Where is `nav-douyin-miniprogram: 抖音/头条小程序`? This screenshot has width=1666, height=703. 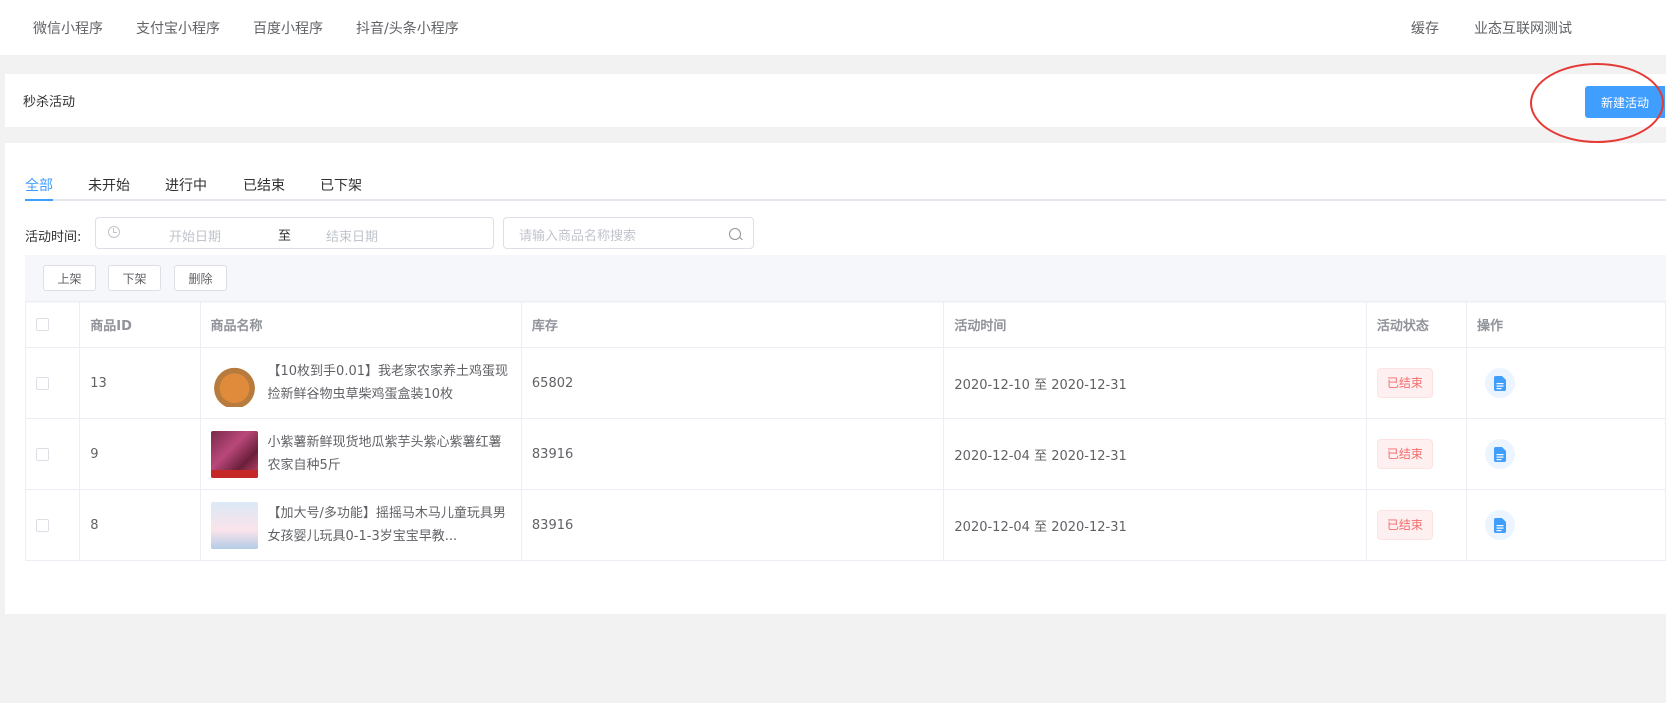 nav-douyin-miniprogram: 抖音/头条小程序 is located at coordinates (407, 28).